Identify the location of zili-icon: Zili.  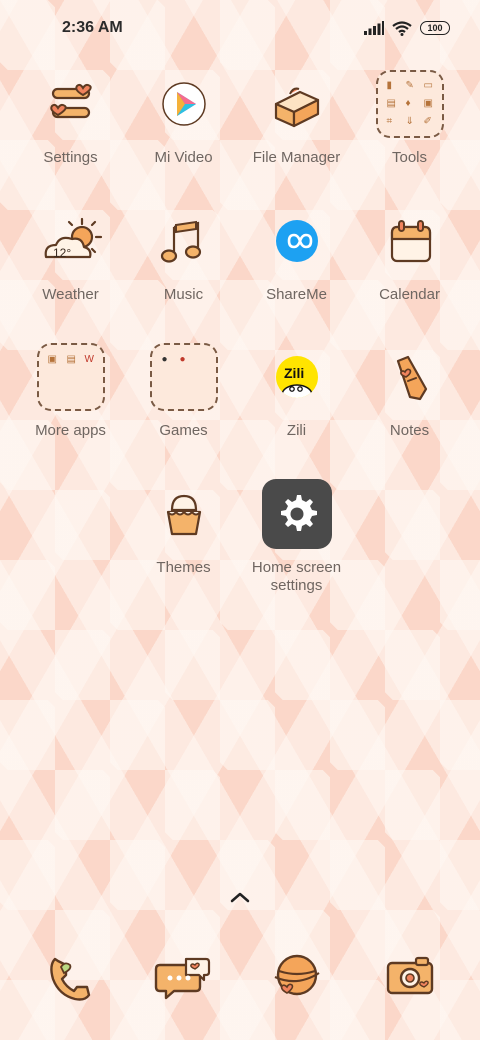
(296, 377).